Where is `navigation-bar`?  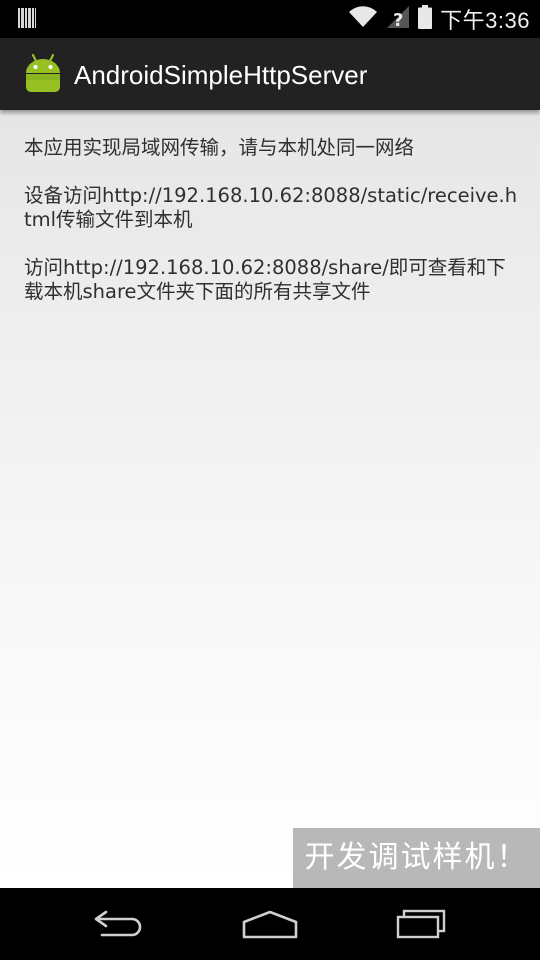
navigation-bar is located at coordinates (270, 924).